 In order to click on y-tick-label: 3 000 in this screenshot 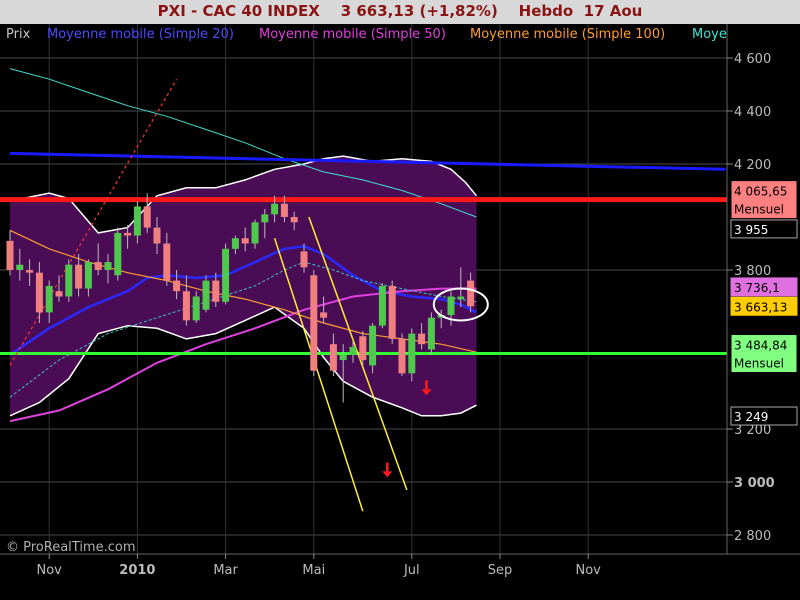, I will do `click(754, 483)`.